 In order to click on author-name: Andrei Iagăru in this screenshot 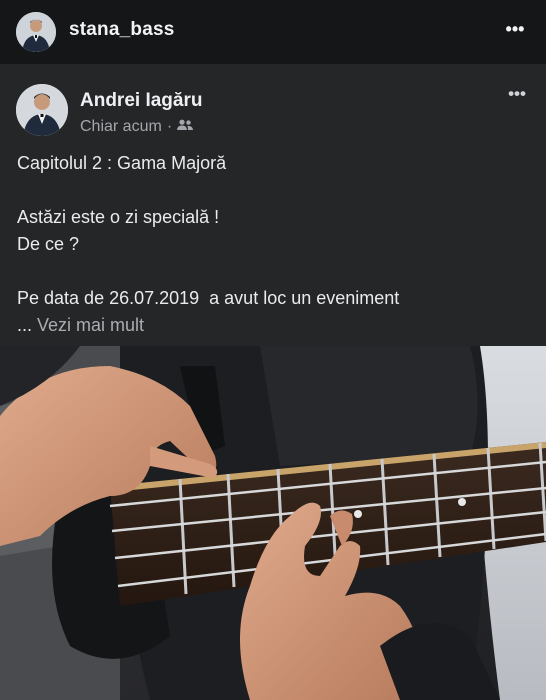, I will do `click(141, 101)`.